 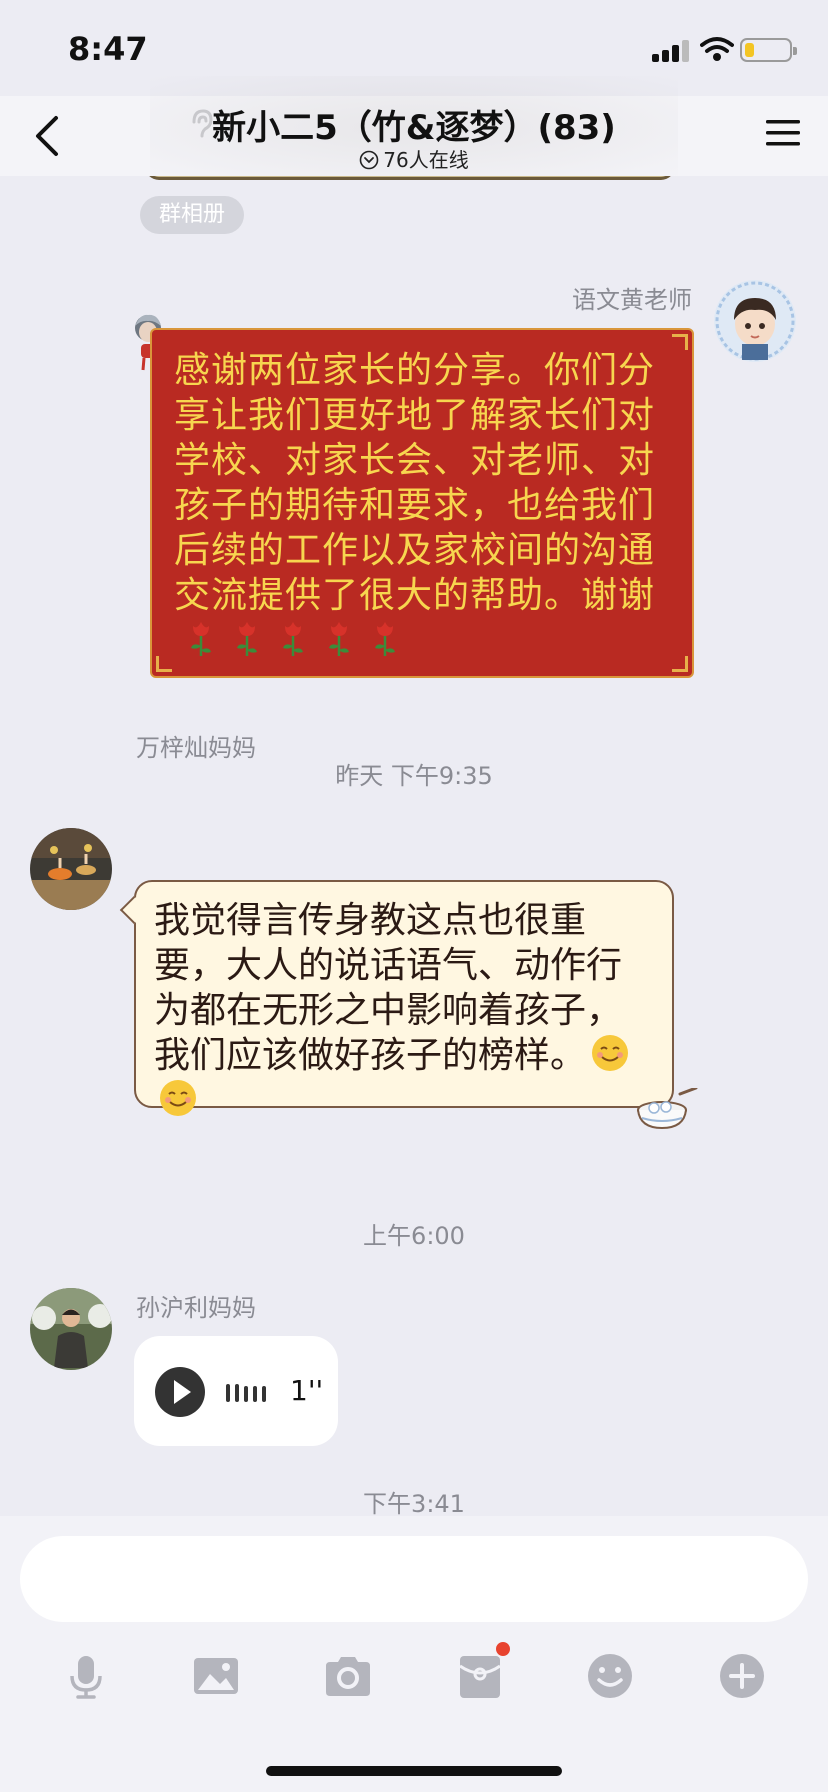 I want to click on home-indicator, so click(x=414, y=1771).